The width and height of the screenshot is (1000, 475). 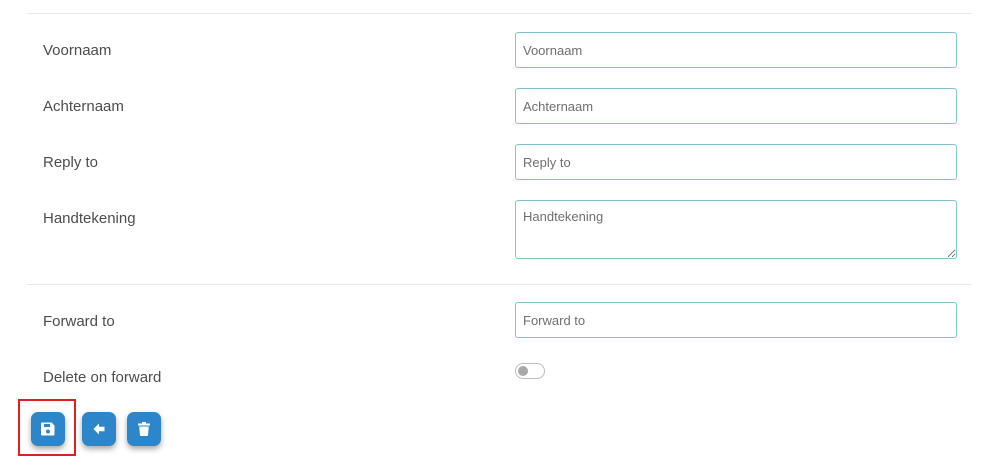 I want to click on forward-to-label: Forward to, so click(x=79, y=321).